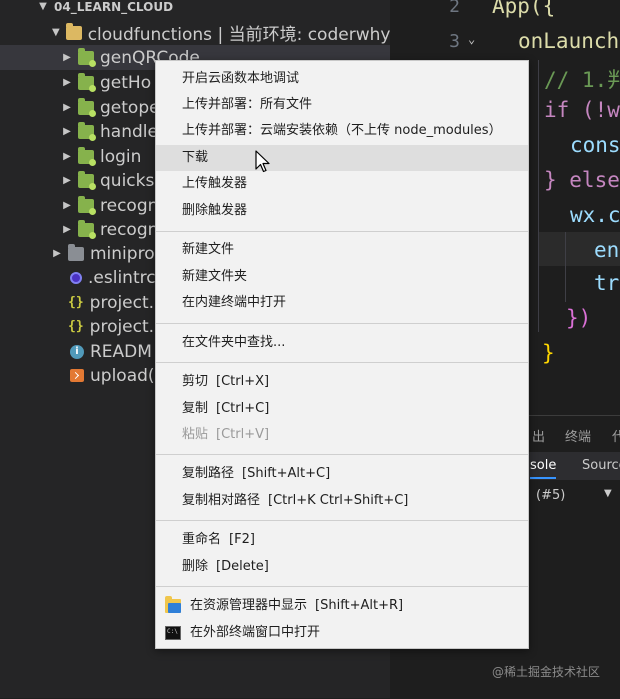 The width and height of the screenshot is (620, 699). What do you see at coordinates (579, 318) in the screenshot?
I see `code-line: })` at bounding box center [579, 318].